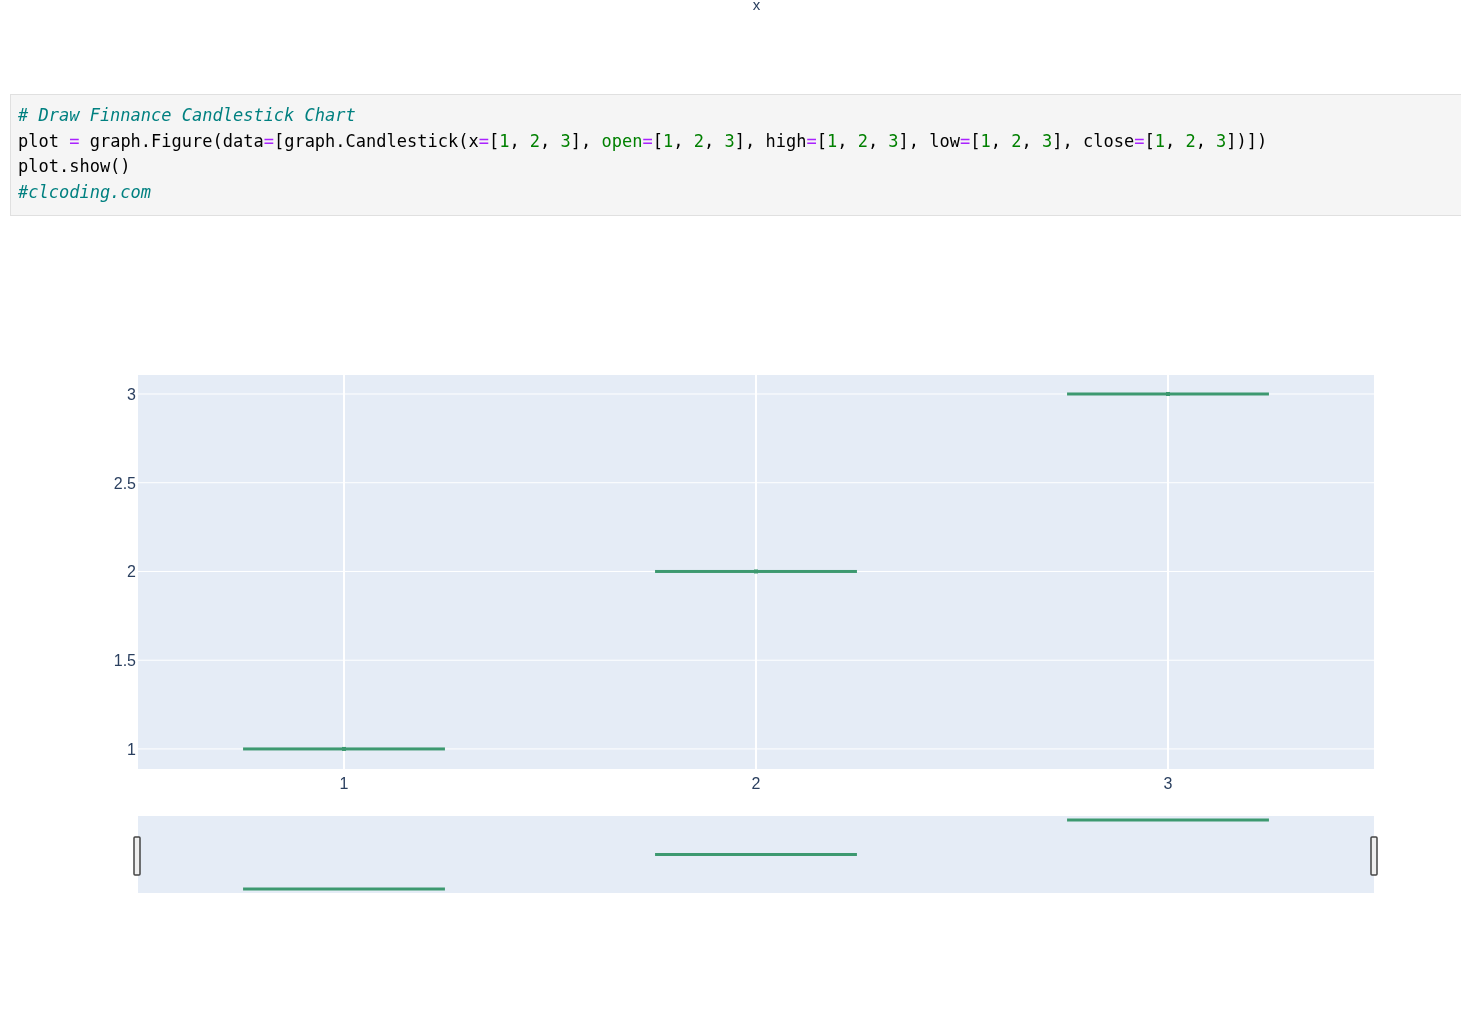 The width and height of the screenshot is (1461, 1021). I want to click on x-tick-label: 3, so click(1168, 783).